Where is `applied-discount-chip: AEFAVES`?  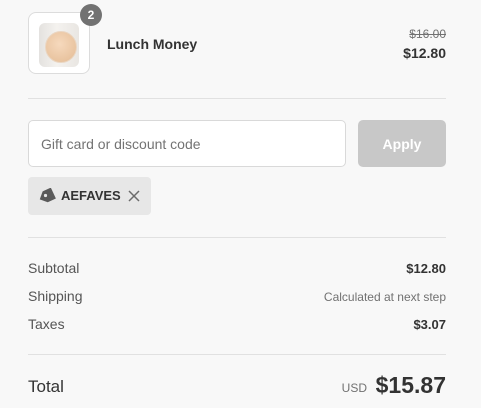
applied-discount-chip: AEFAVES is located at coordinates (89, 196).